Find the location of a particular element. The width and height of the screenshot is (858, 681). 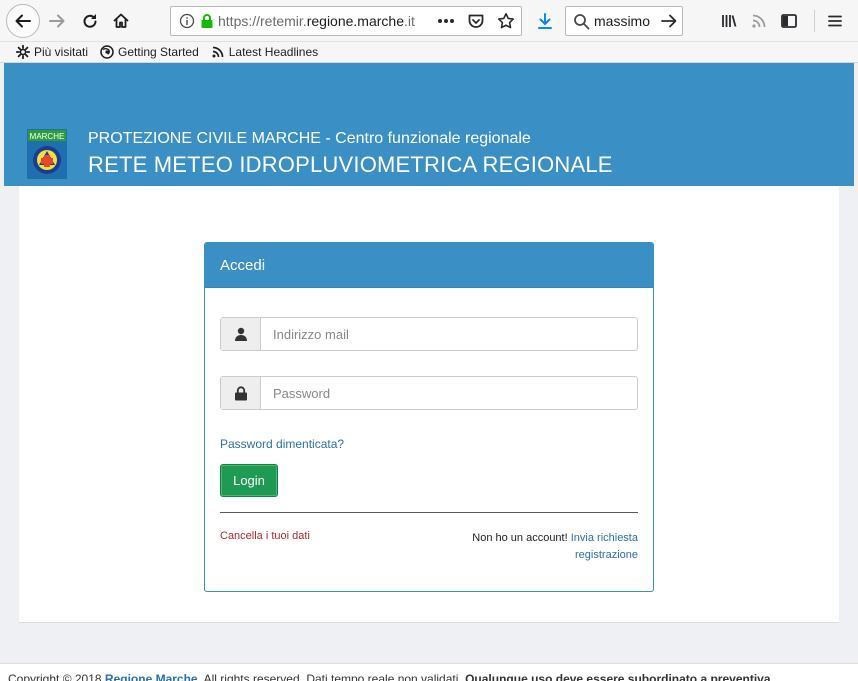

downloads-button is located at coordinates (545, 21).